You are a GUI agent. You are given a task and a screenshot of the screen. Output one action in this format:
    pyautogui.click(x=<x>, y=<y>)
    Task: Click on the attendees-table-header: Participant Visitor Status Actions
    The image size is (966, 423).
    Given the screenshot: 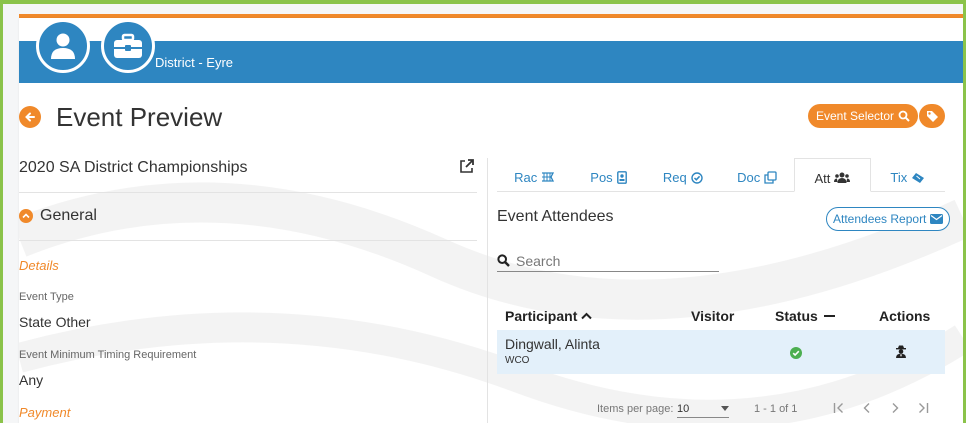 What is the action you would take?
    pyautogui.click(x=721, y=316)
    